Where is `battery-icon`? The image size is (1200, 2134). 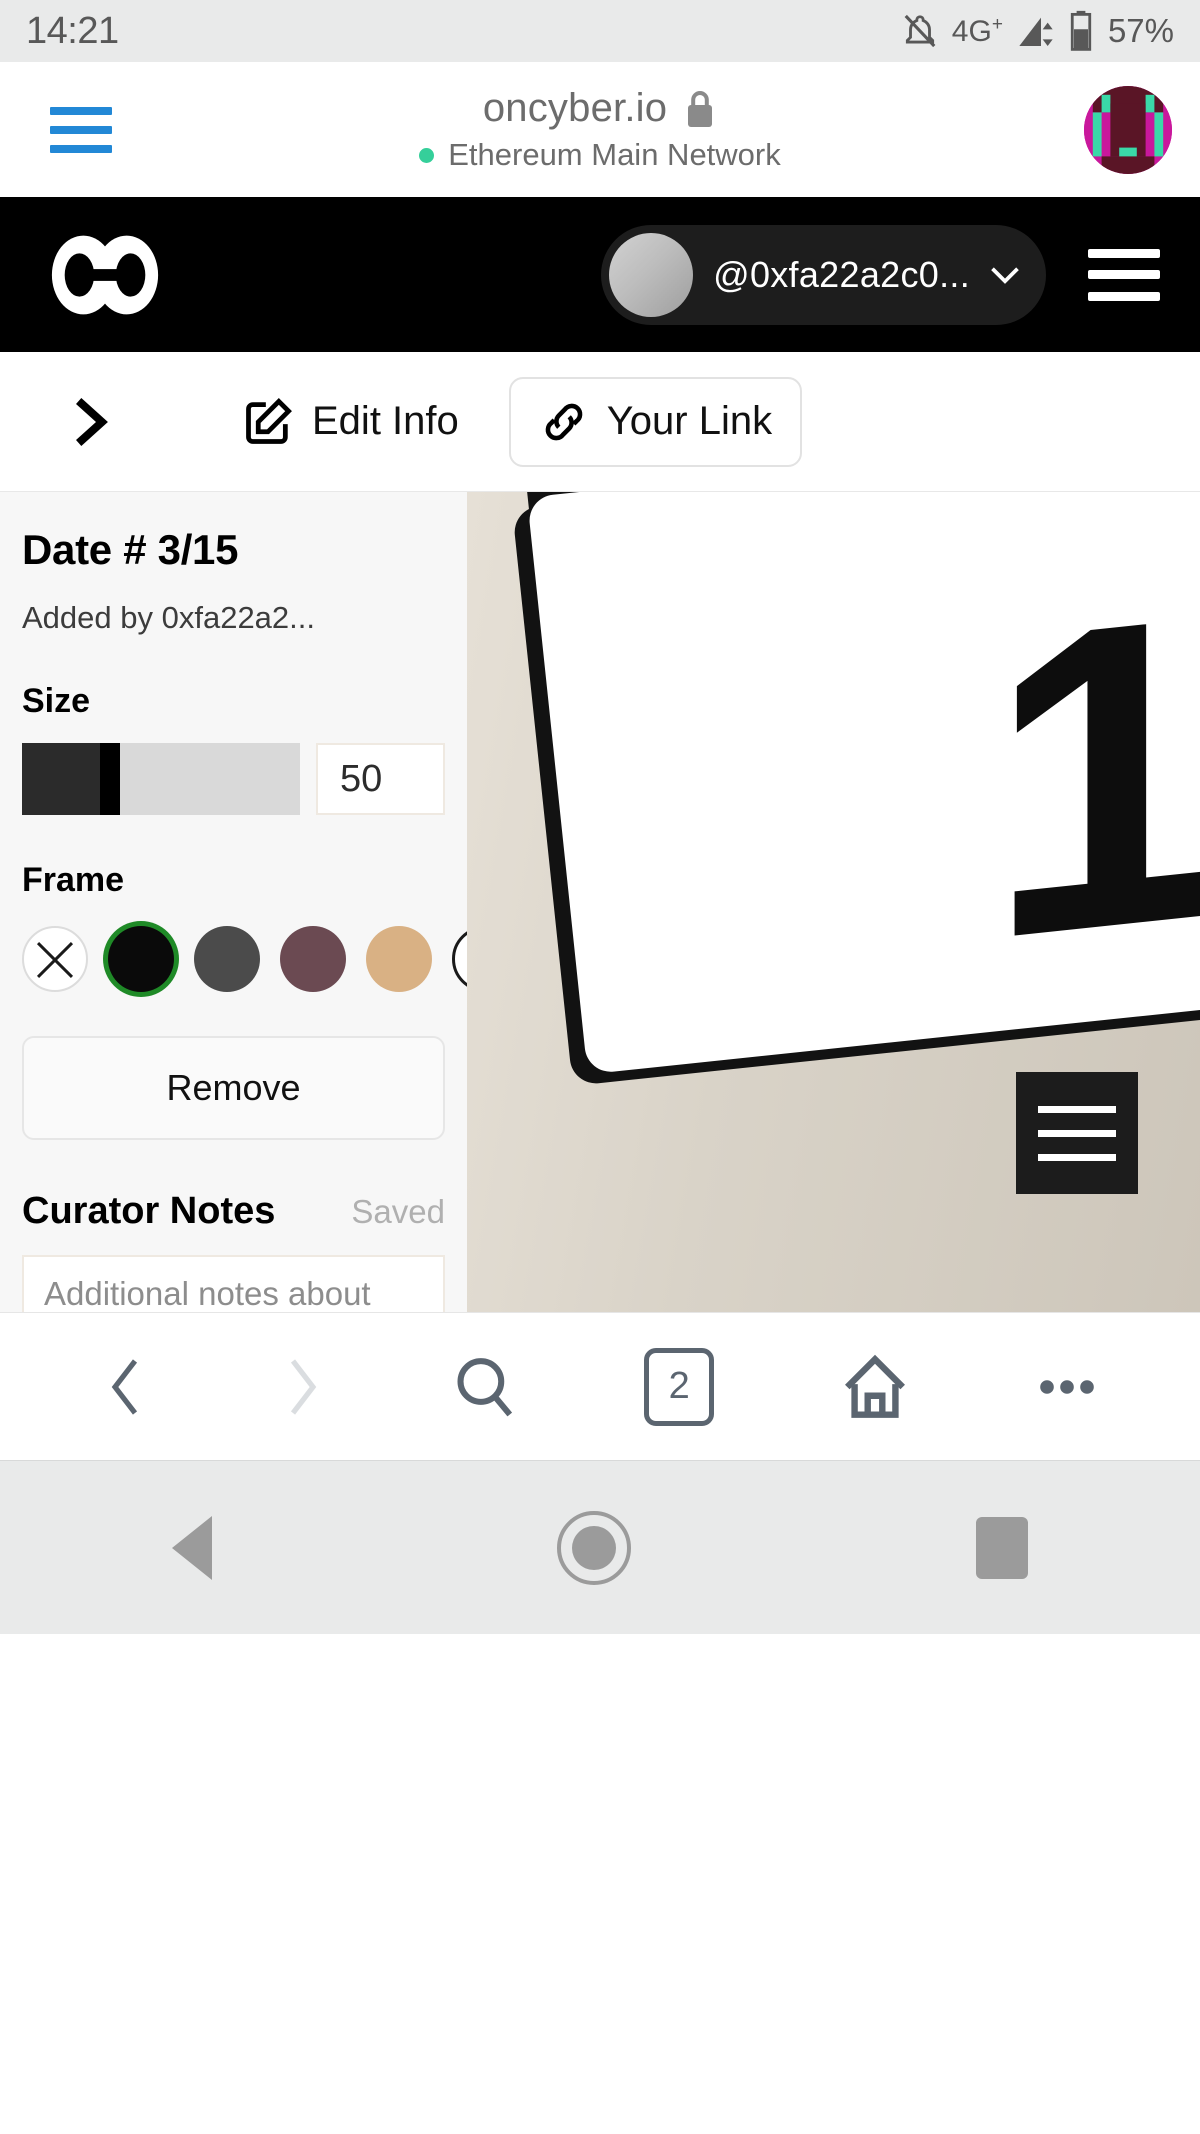 battery-icon is located at coordinates (1081, 30).